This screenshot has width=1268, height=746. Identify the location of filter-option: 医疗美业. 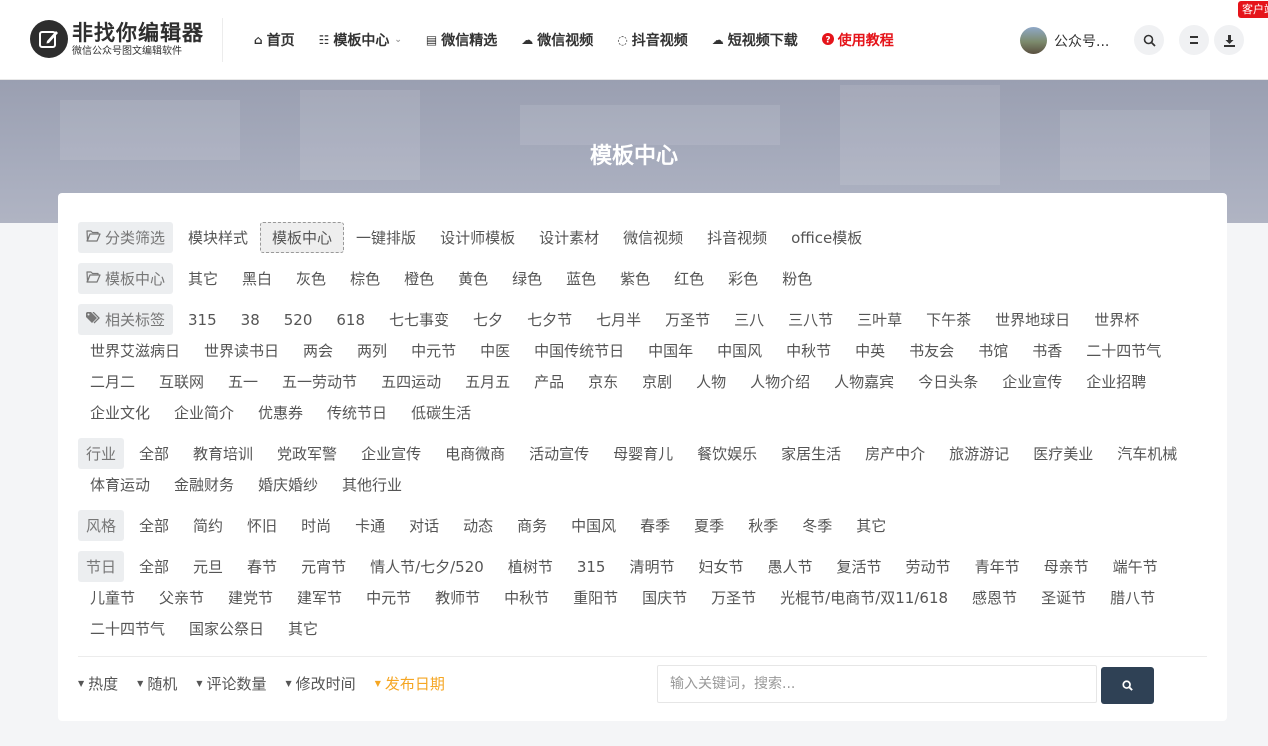
(1063, 453).